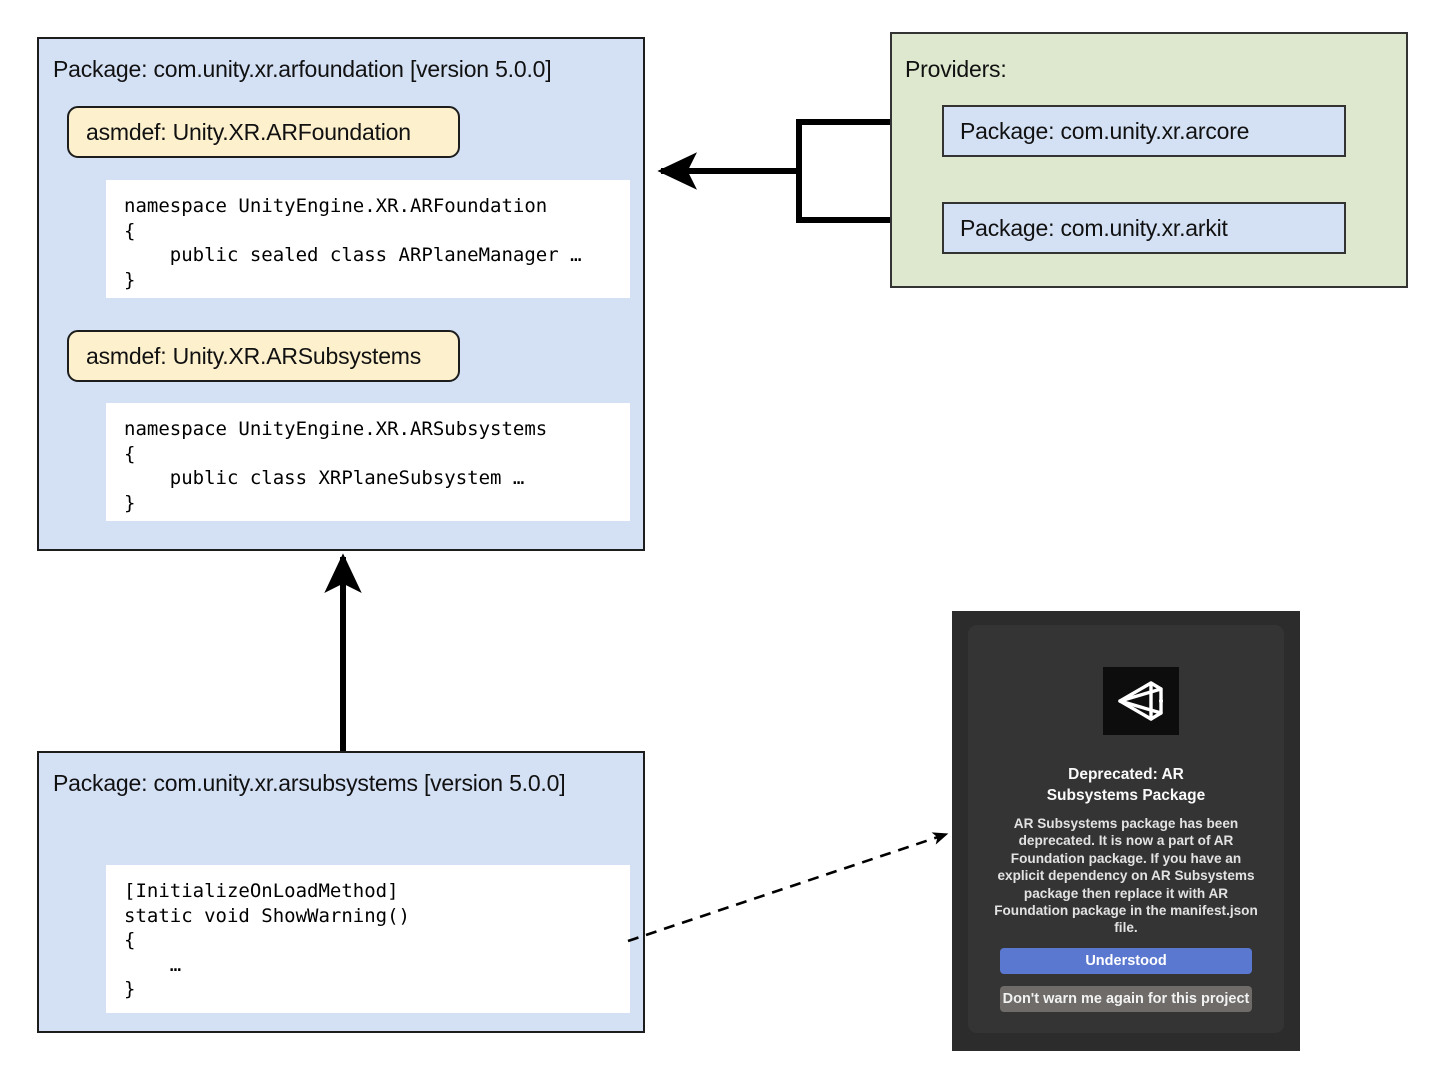 The width and height of the screenshot is (1440, 1080). I want to click on dialog-title: Deprecated: AR Subsystems Package, so click(1126, 785).